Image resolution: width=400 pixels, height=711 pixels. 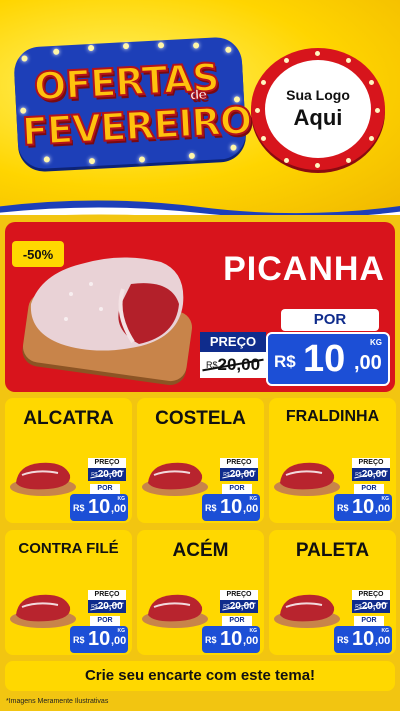 What do you see at coordinates (332, 416) in the screenshot?
I see `product-name: FRALDINHA` at bounding box center [332, 416].